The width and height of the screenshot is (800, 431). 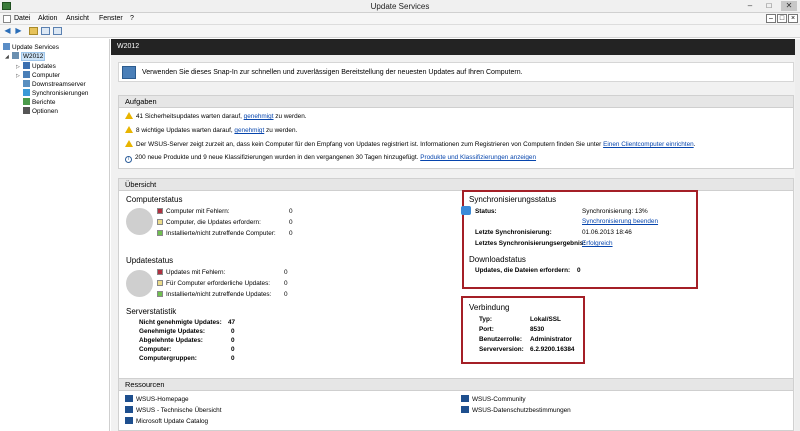 I want to click on tasks-title: Aufgaben, so click(x=456, y=102).